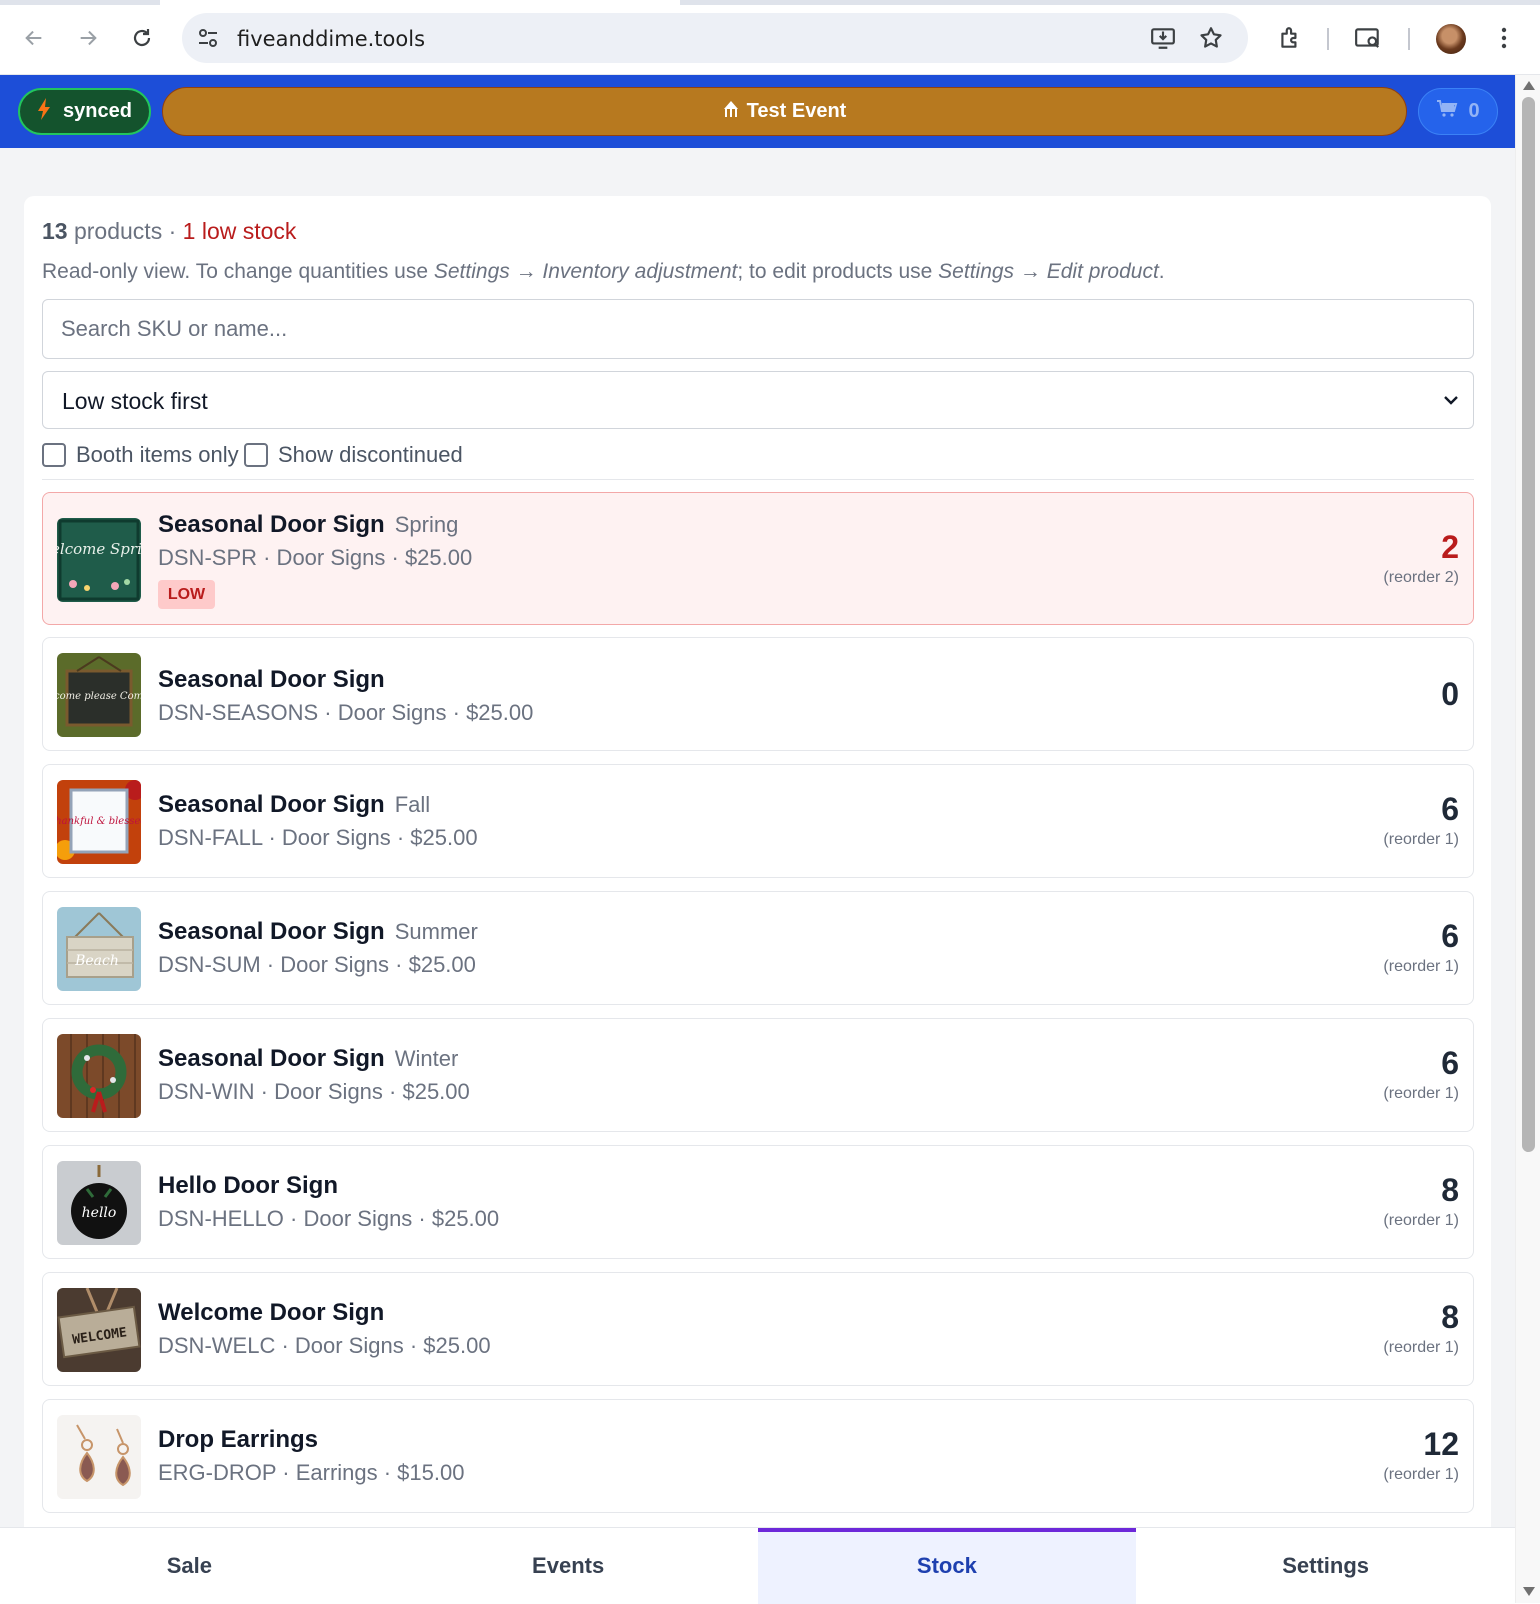 This screenshot has width=1540, height=1604. Describe the element at coordinates (331, 39) in the screenshot. I see `url-text: fiveanddime.tools` at that location.